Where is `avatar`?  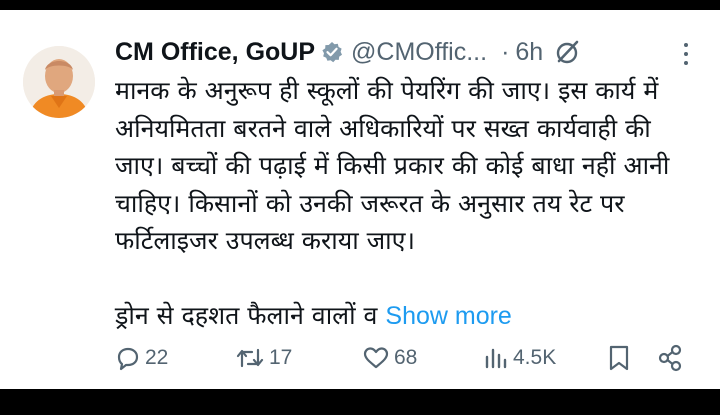 avatar is located at coordinates (59, 82).